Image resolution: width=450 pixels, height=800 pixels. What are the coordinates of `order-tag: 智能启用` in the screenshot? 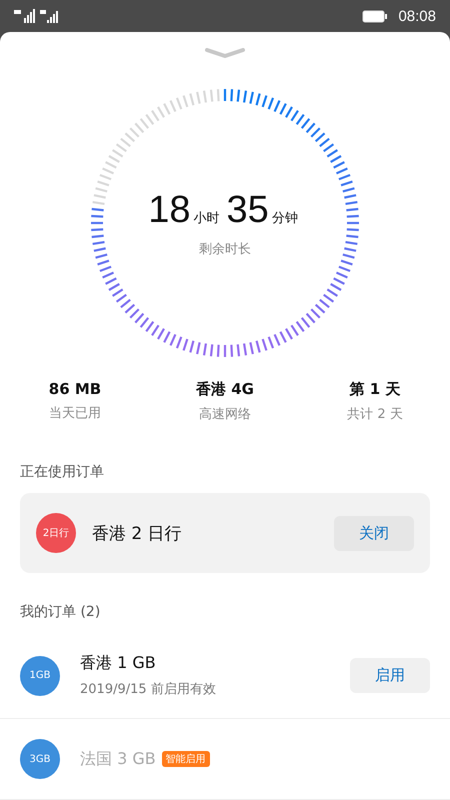 It's located at (186, 759).